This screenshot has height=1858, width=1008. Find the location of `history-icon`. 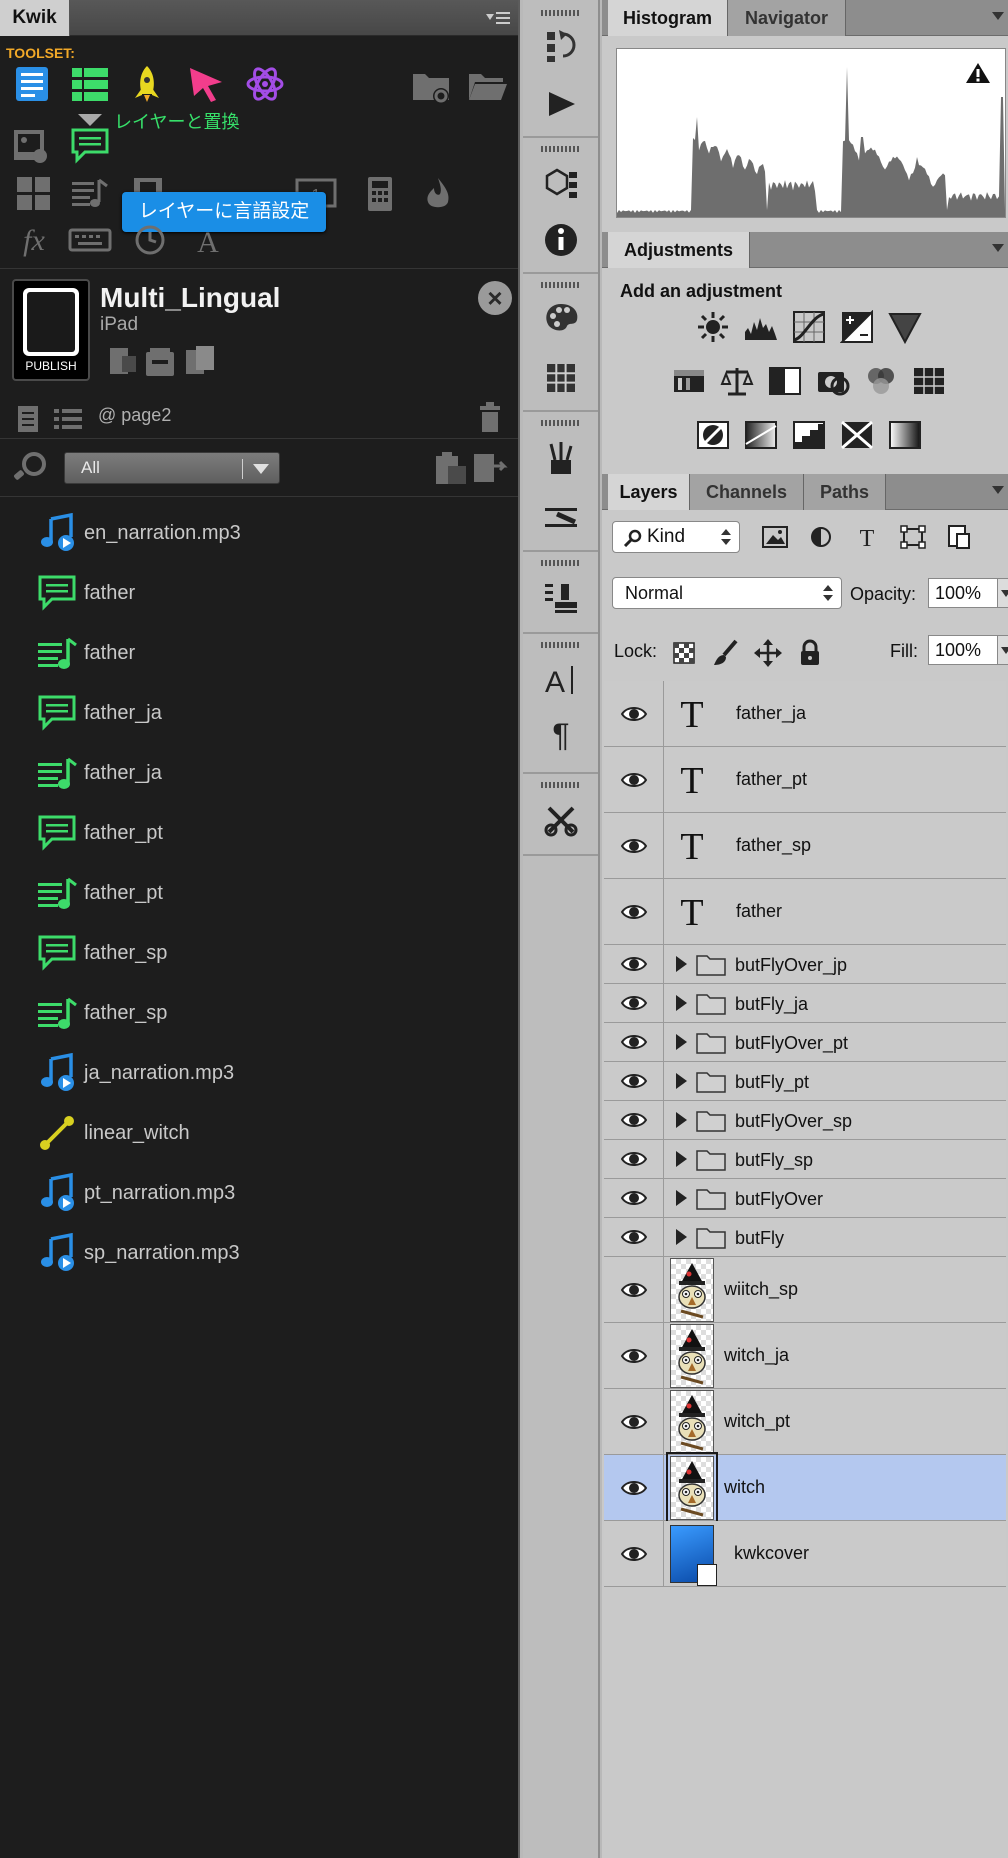

history-icon is located at coordinates (561, 46).